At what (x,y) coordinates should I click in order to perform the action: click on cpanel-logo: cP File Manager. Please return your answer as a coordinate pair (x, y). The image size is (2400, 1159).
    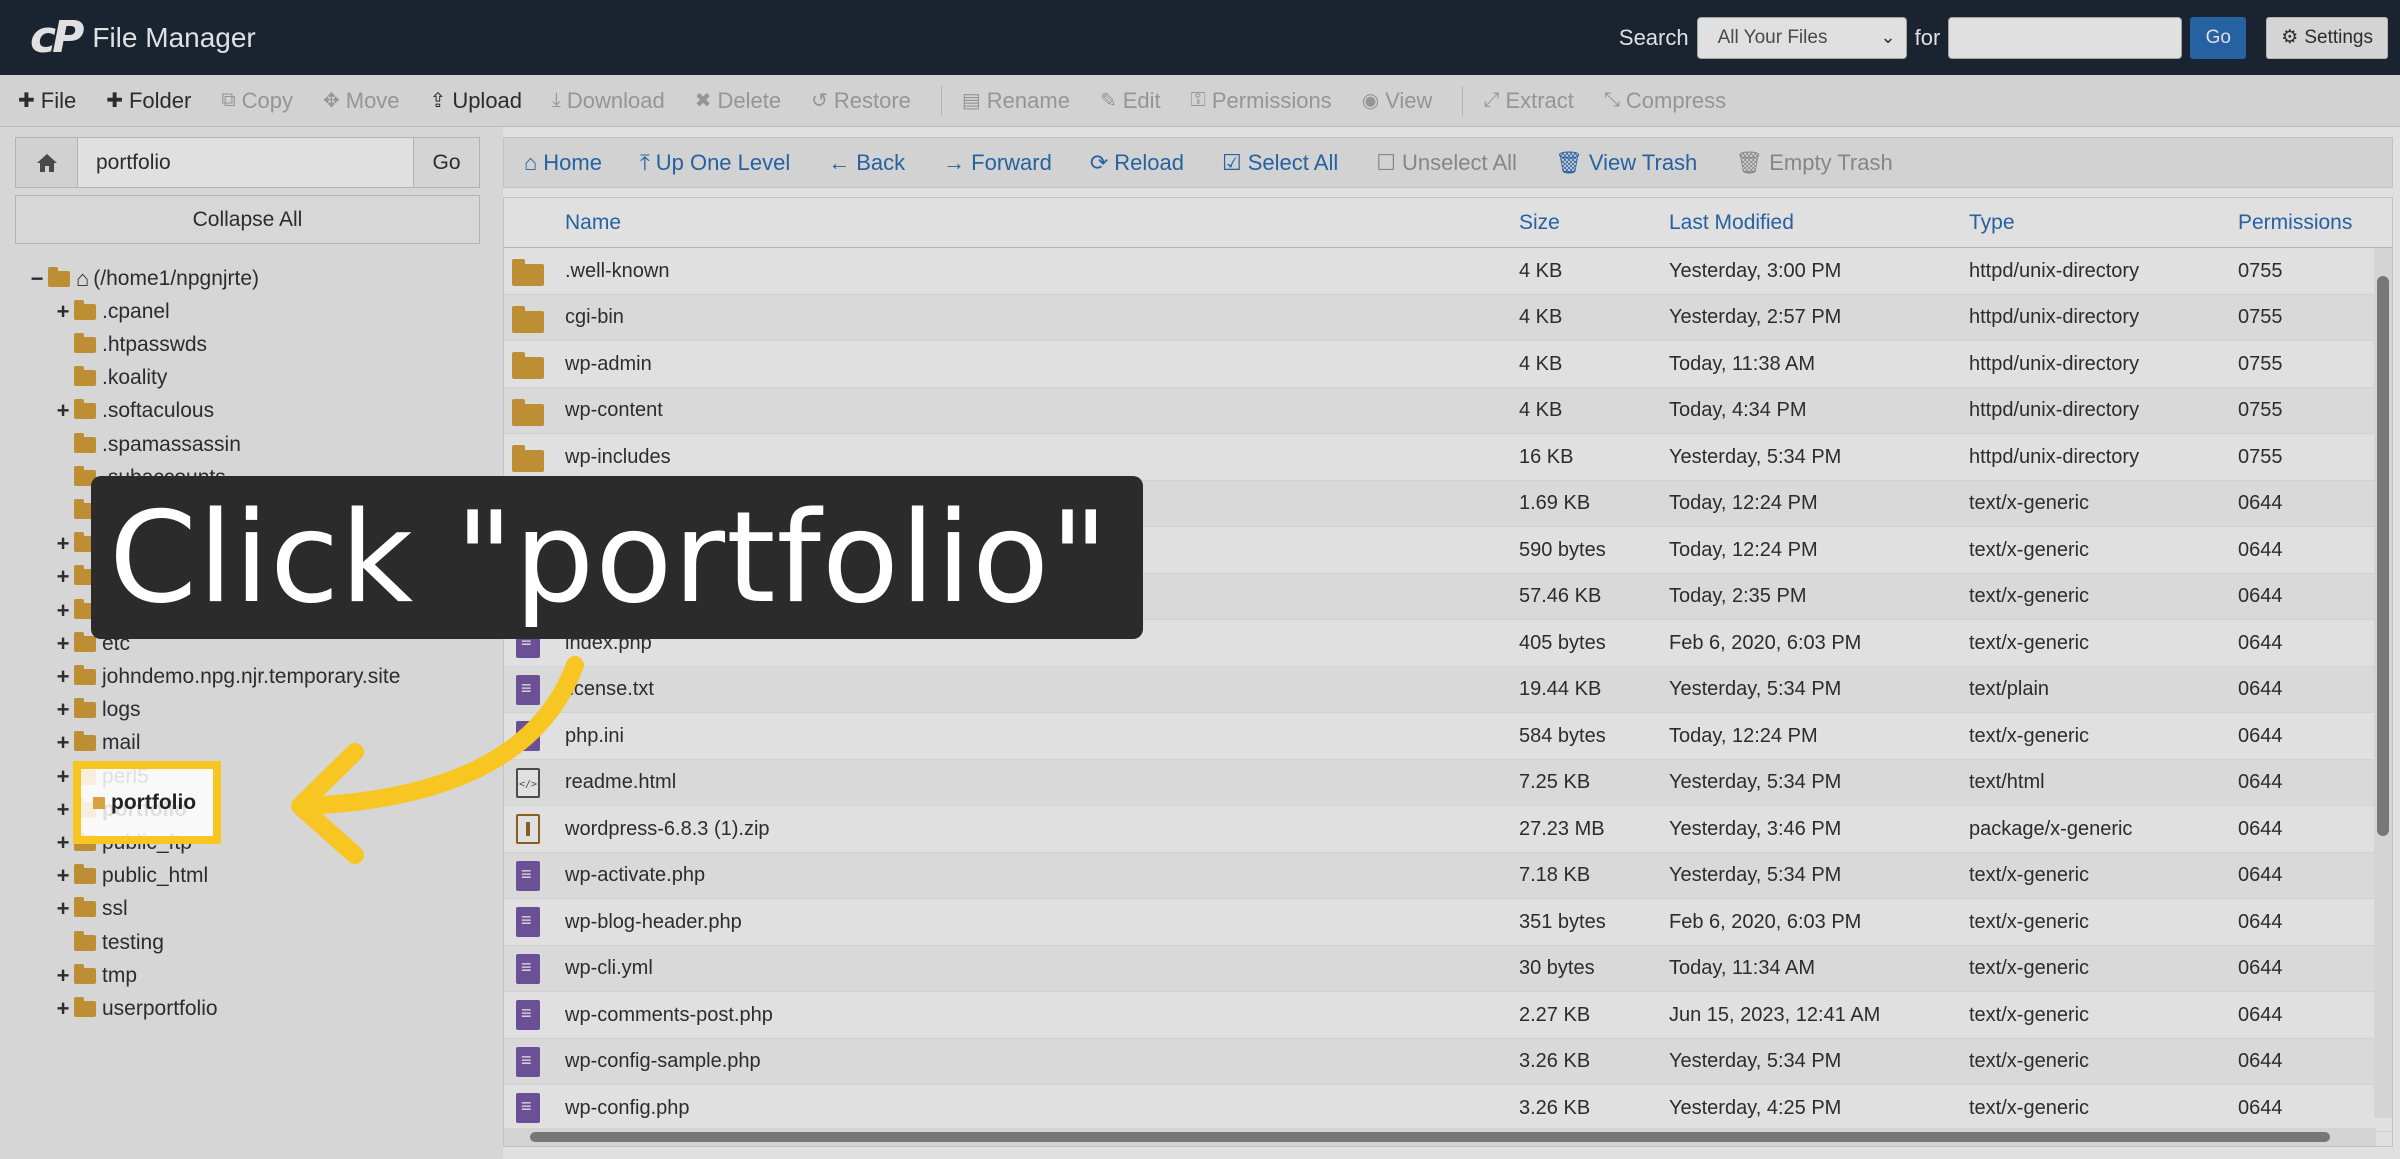
    Looking at the image, I should click on (143, 37).